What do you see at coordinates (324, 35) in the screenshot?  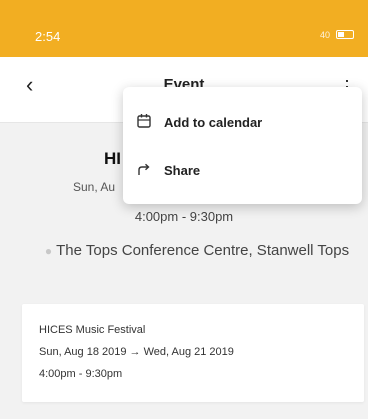 I see `network-indicator: 40` at bounding box center [324, 35].